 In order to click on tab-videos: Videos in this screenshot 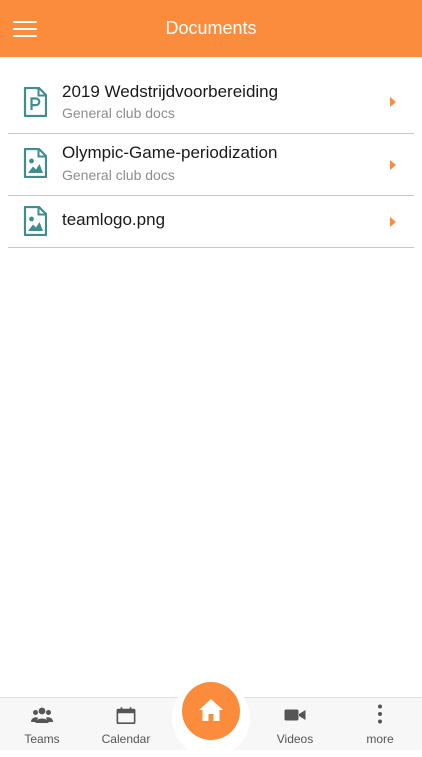, I will do `click(295, 724)`.